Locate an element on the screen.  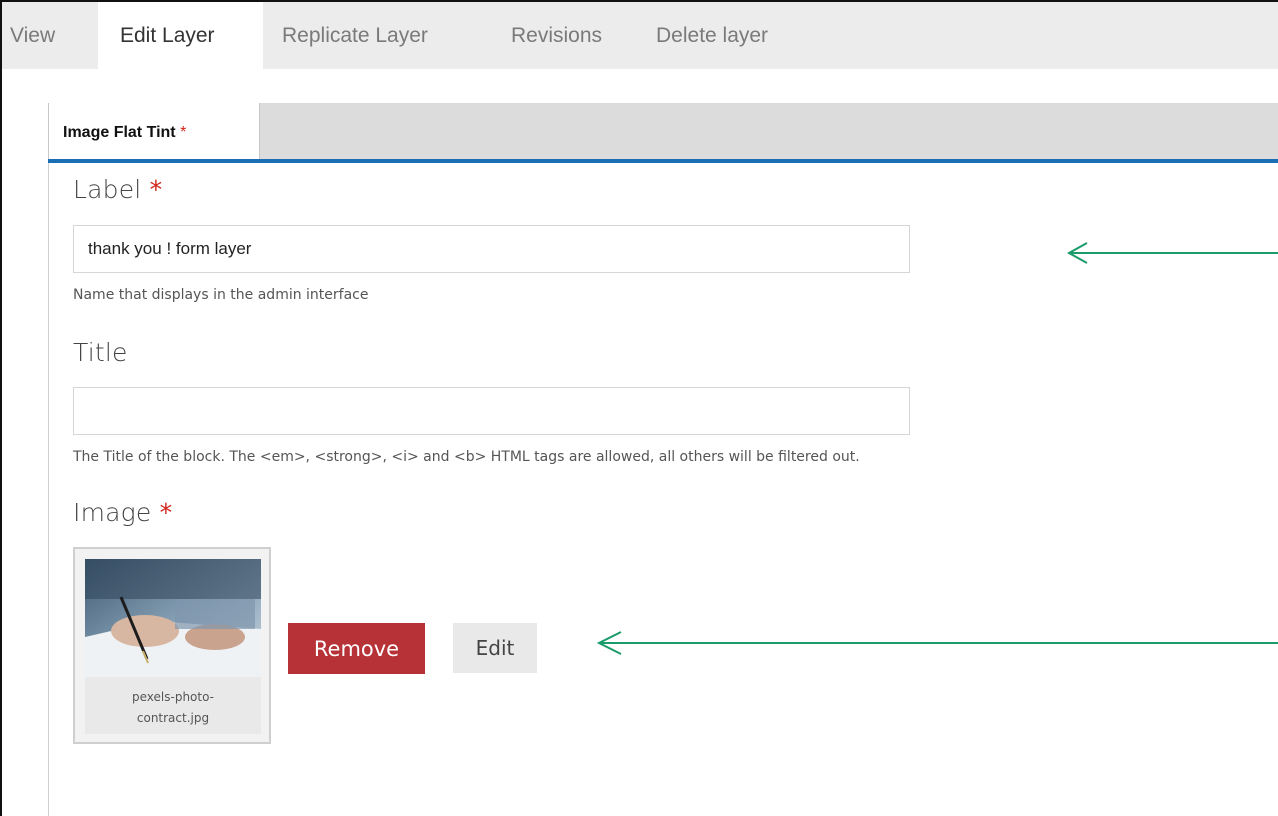
label-input is located at coordinates (491, 249).